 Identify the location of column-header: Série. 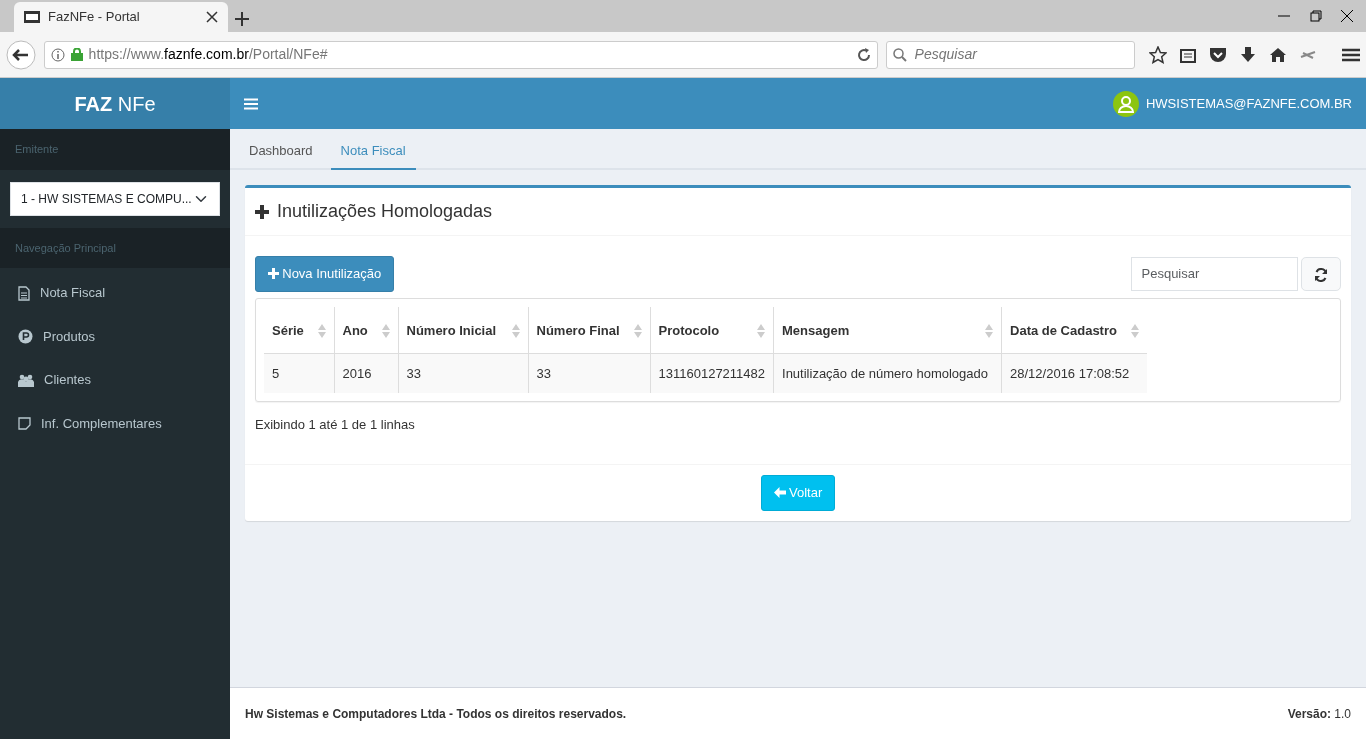
(299, 330).